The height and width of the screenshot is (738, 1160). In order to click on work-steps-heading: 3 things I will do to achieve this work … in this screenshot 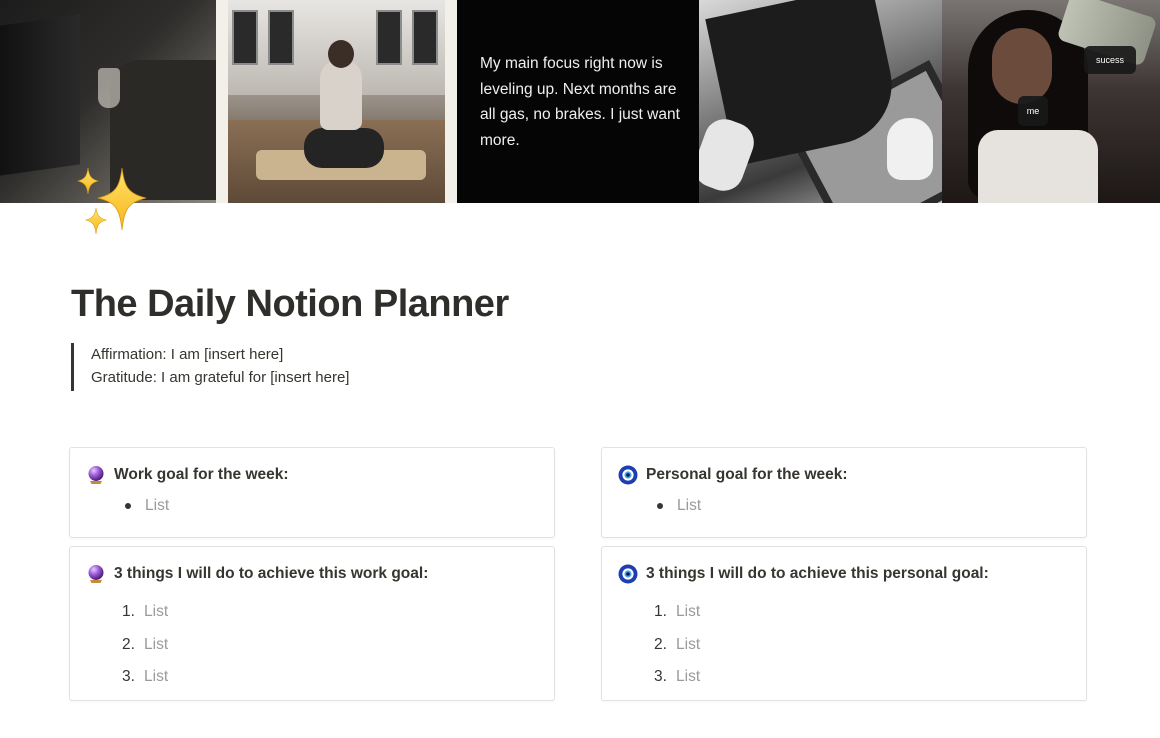, I will do `click(271, 573)`.